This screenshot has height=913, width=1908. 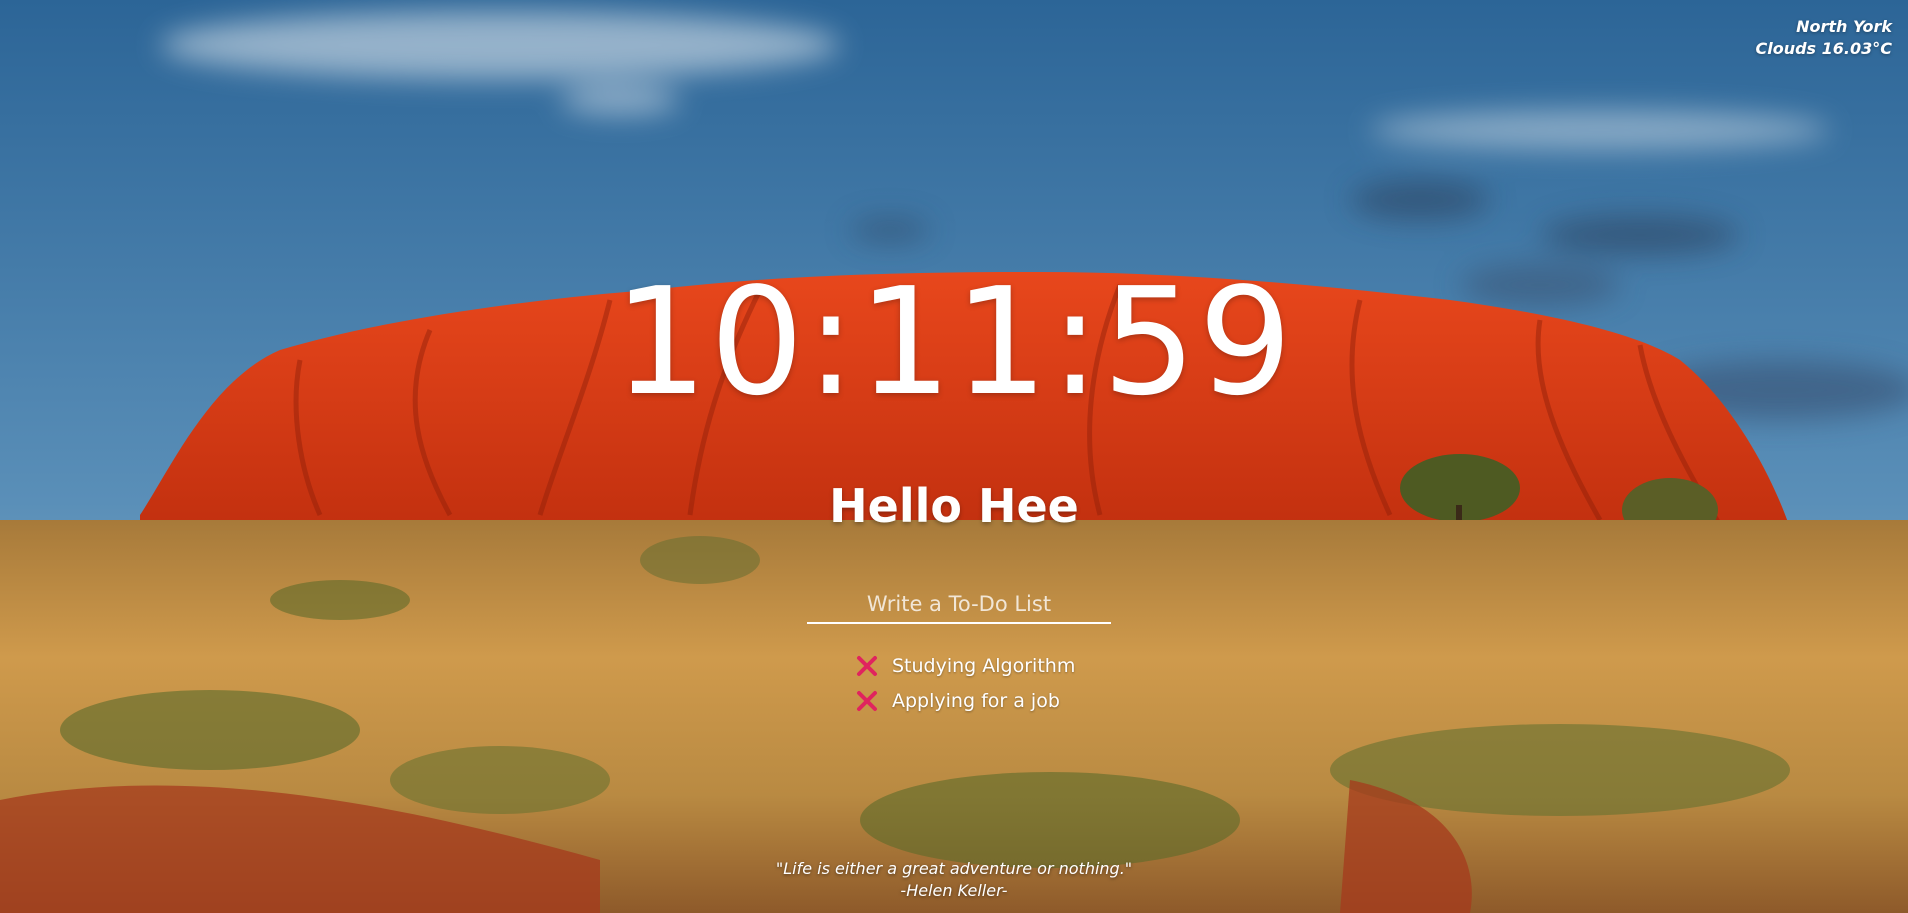 I want to click on todo-item: Applying for a job, so click(x=964, y=700).